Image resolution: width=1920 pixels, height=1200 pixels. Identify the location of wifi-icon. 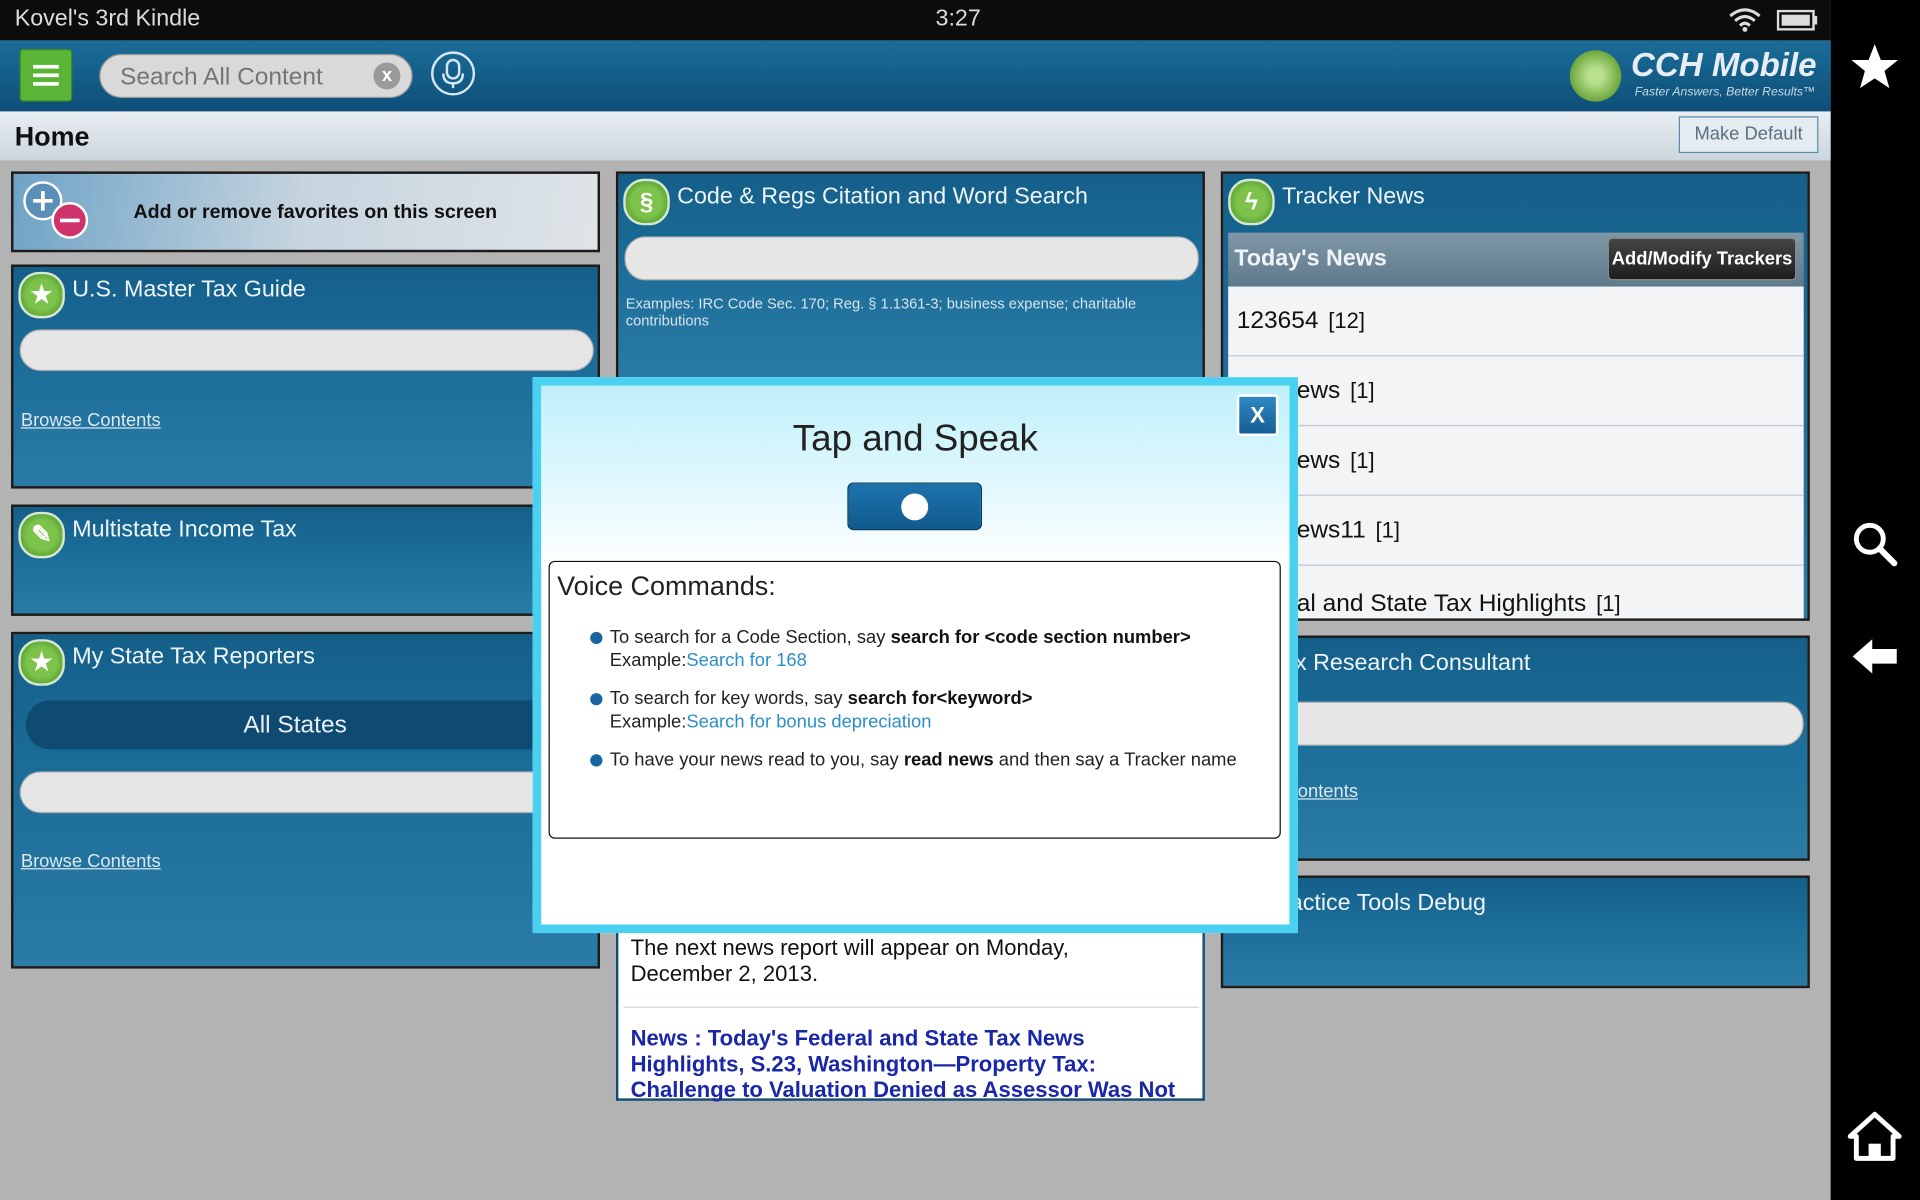
(1745, 20).